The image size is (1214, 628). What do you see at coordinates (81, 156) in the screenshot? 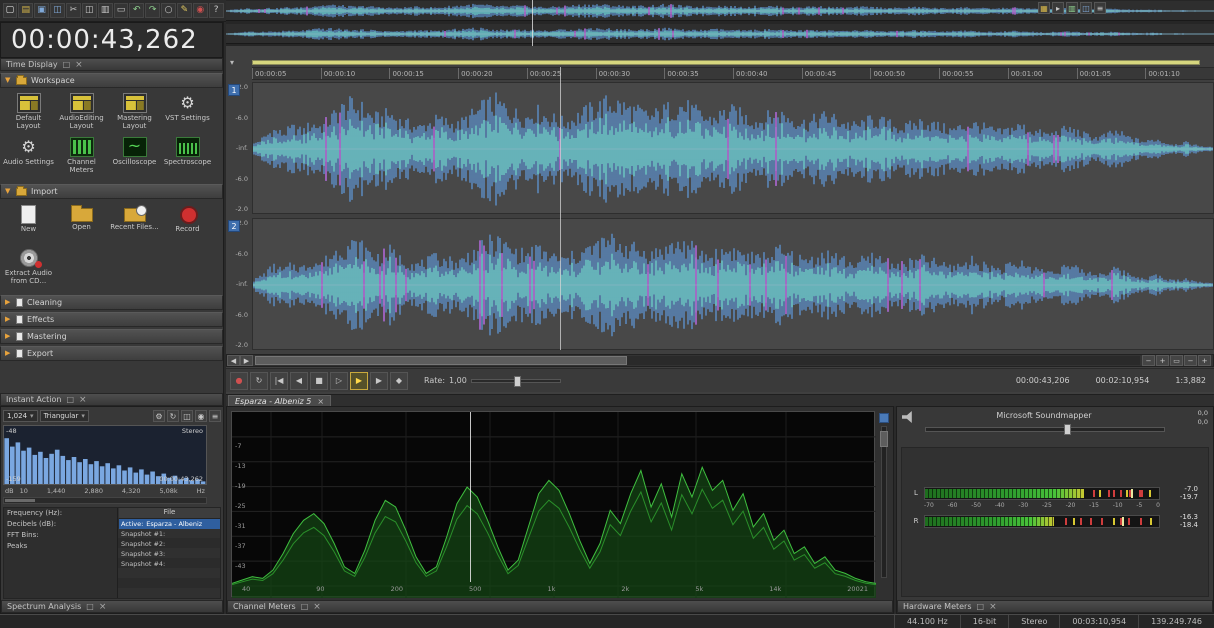
I see `workspace-item: Channel Meters` at bounding box center [81, 156].